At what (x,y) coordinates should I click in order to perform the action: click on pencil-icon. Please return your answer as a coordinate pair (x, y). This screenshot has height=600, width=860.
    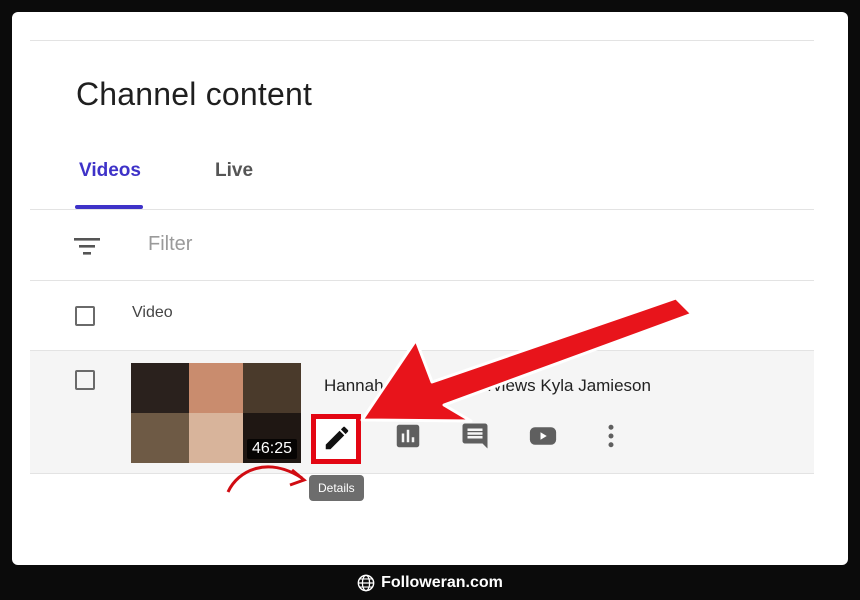
    Looking at the image, I should click on (337, 438).